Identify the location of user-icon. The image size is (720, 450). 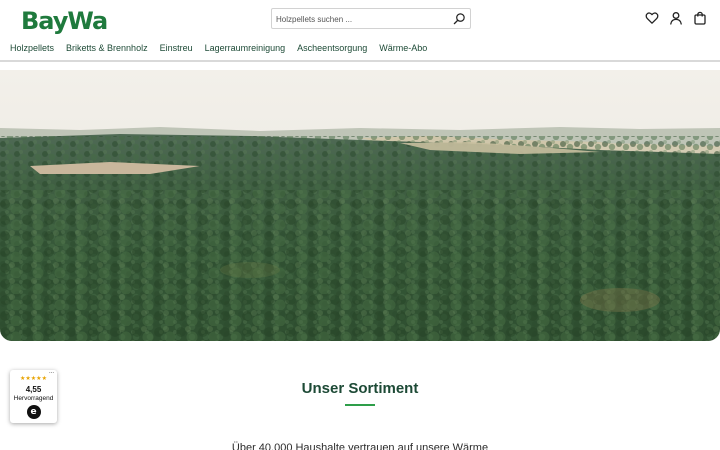
(676, 18).